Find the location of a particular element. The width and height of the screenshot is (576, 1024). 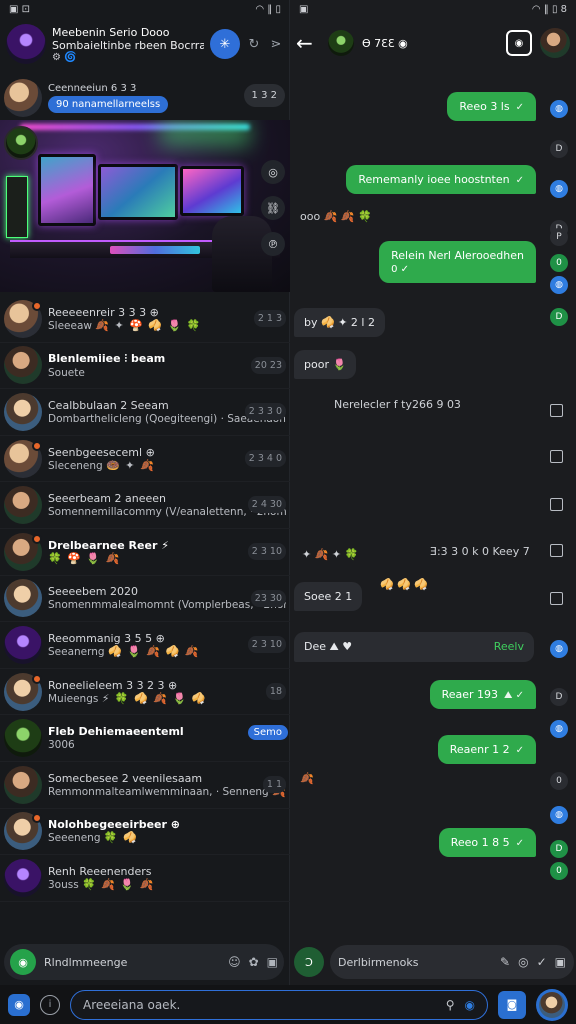

chat-name: Roneelieleem 3 3 2 3 ⊕ is located at coordinates (113, 685).